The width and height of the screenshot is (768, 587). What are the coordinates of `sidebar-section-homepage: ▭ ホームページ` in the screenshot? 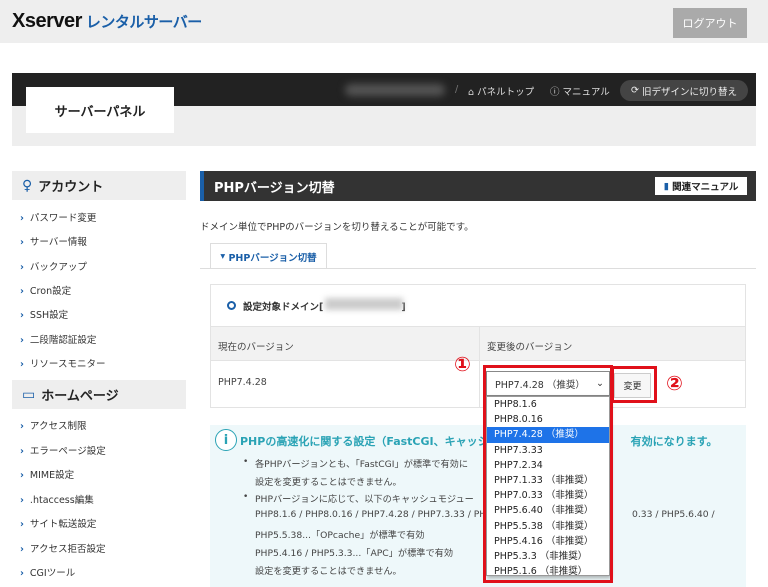 It's located at (99, 394).